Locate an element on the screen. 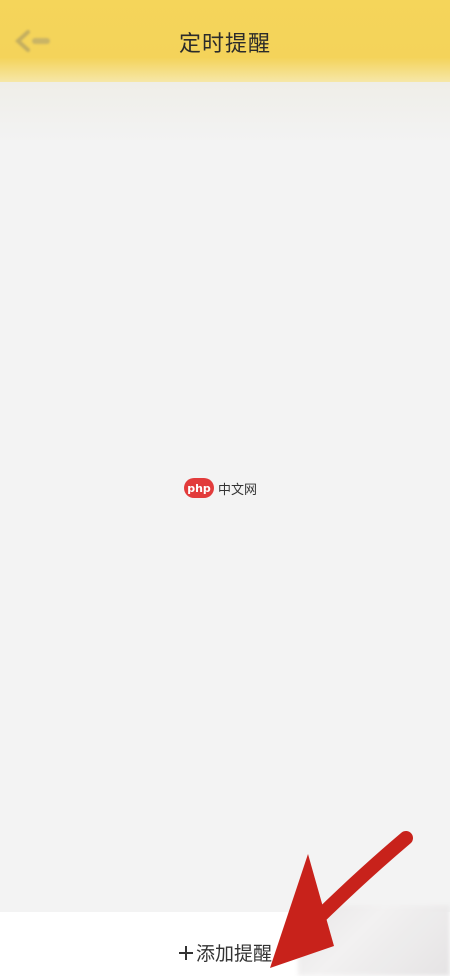 This screenshot has width=450, height=976. watermark-php-badge: php is located at coordinates (199, 488).